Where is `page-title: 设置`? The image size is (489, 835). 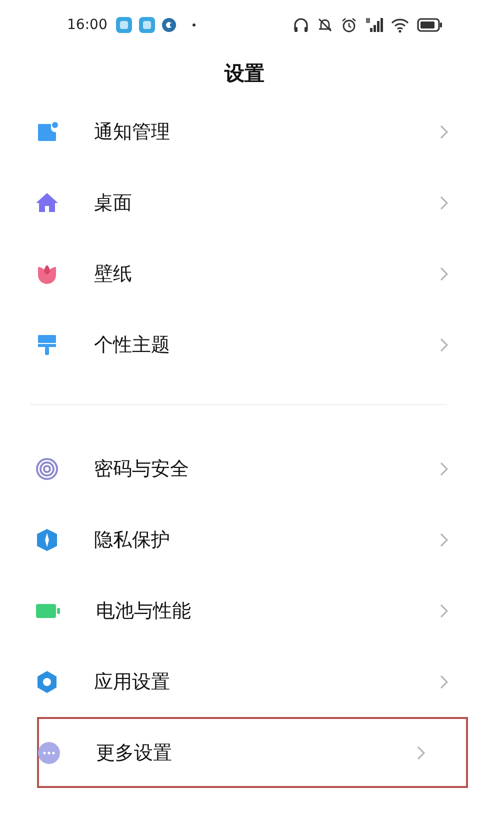
page-title: 设置 is located at coordinates (244, 73).